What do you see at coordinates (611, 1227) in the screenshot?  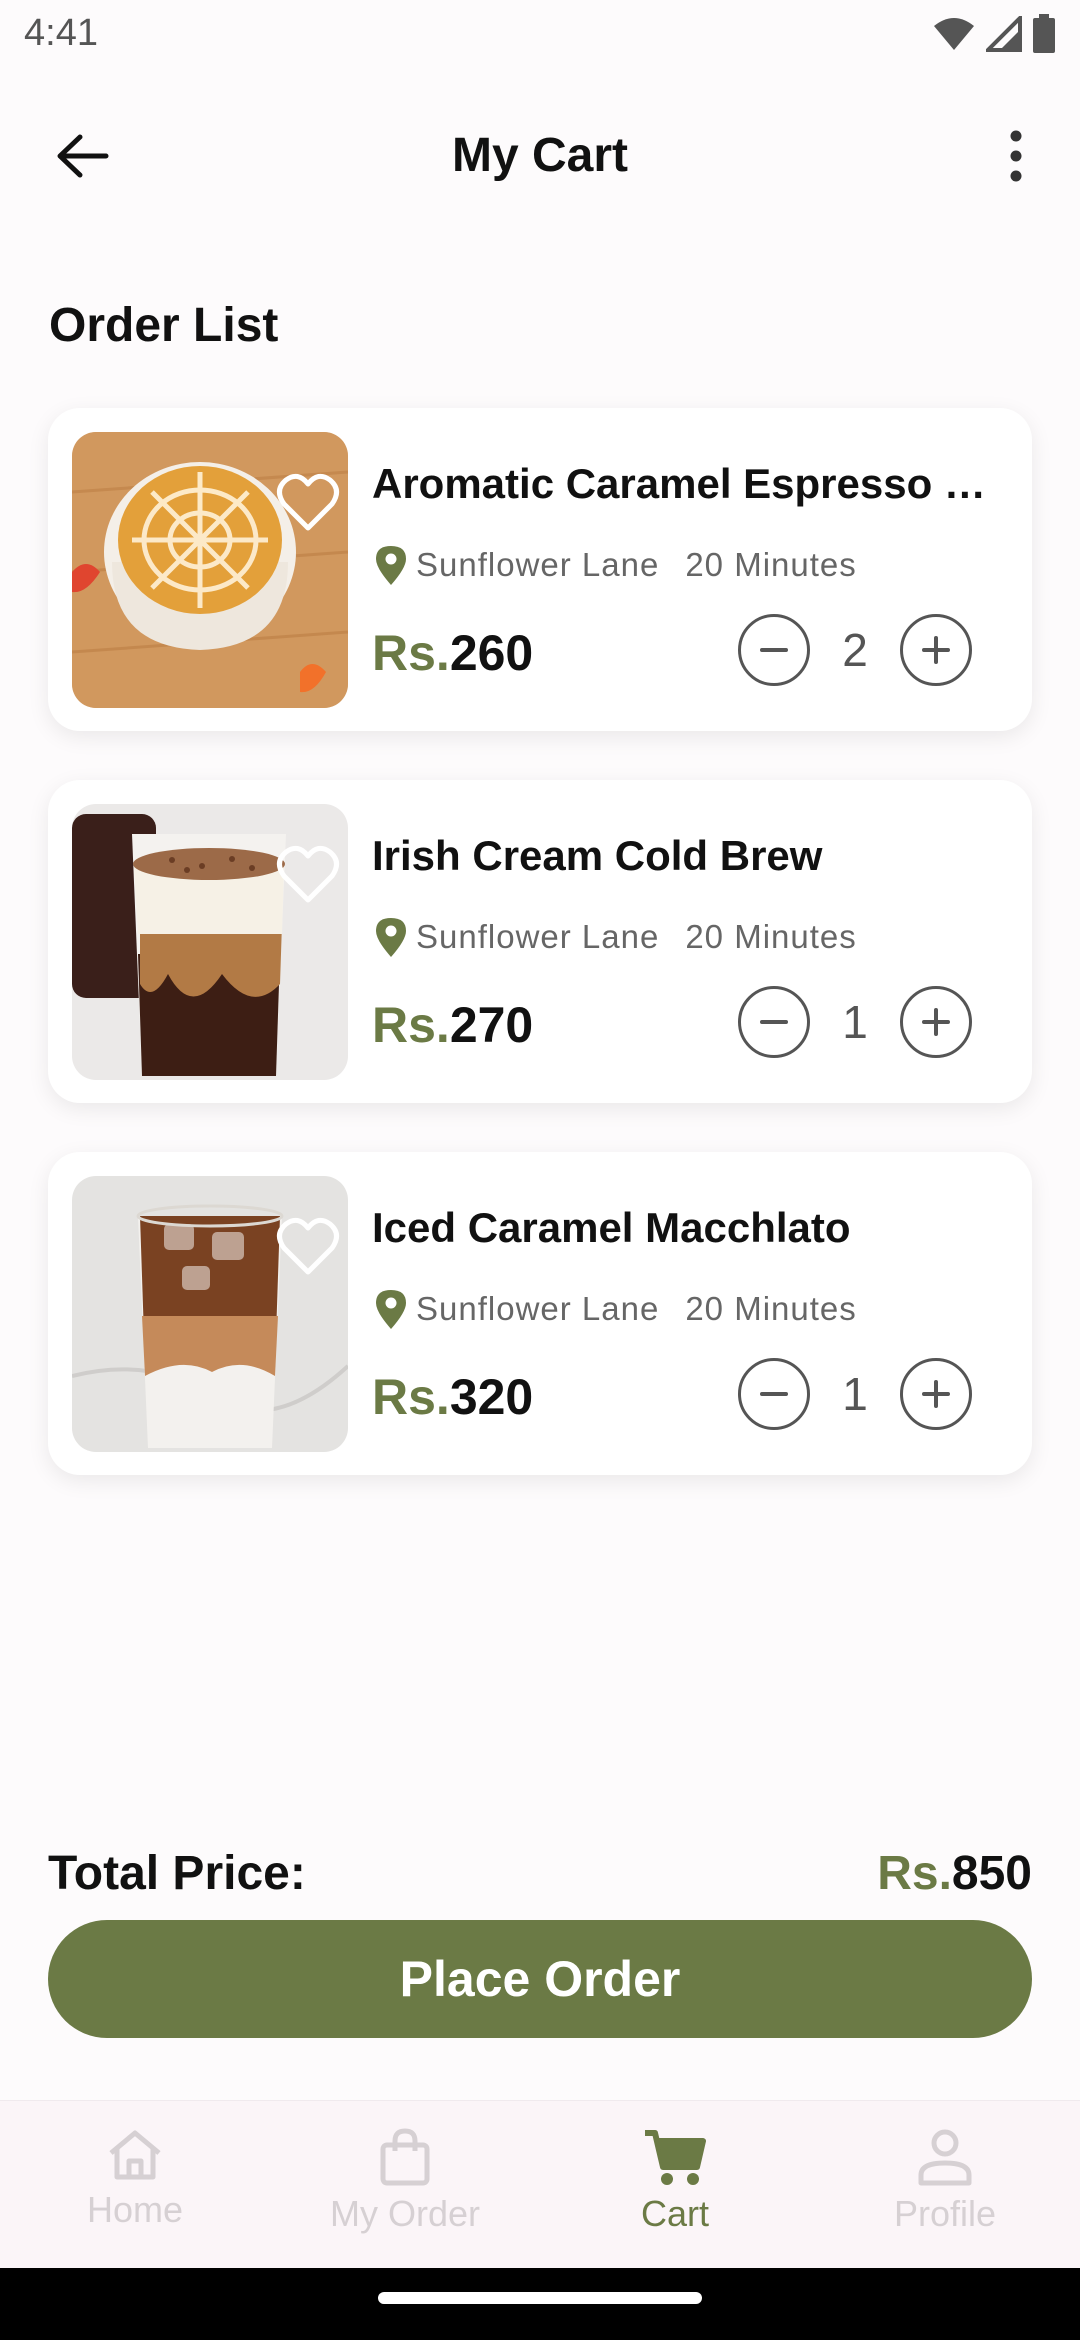 I see `item-name: Iced Caramel Macchlato` at bounding box center [611, 1227].